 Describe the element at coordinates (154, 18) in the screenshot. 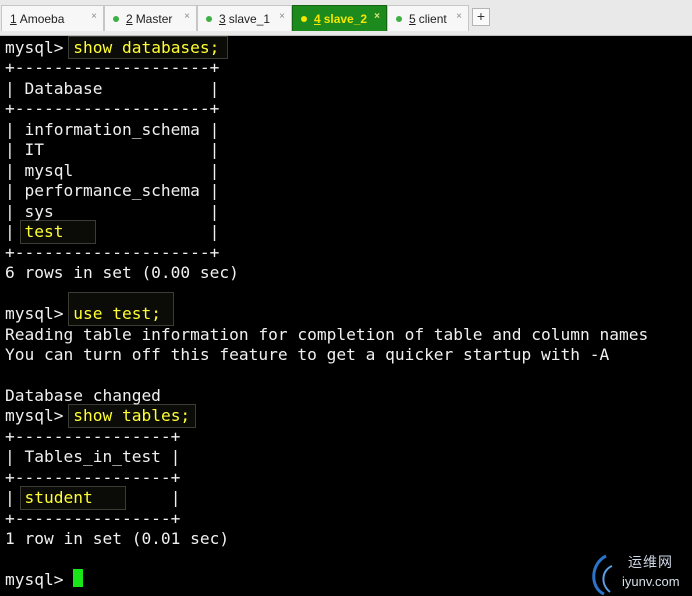

I see `tab-label: Master` at that location.